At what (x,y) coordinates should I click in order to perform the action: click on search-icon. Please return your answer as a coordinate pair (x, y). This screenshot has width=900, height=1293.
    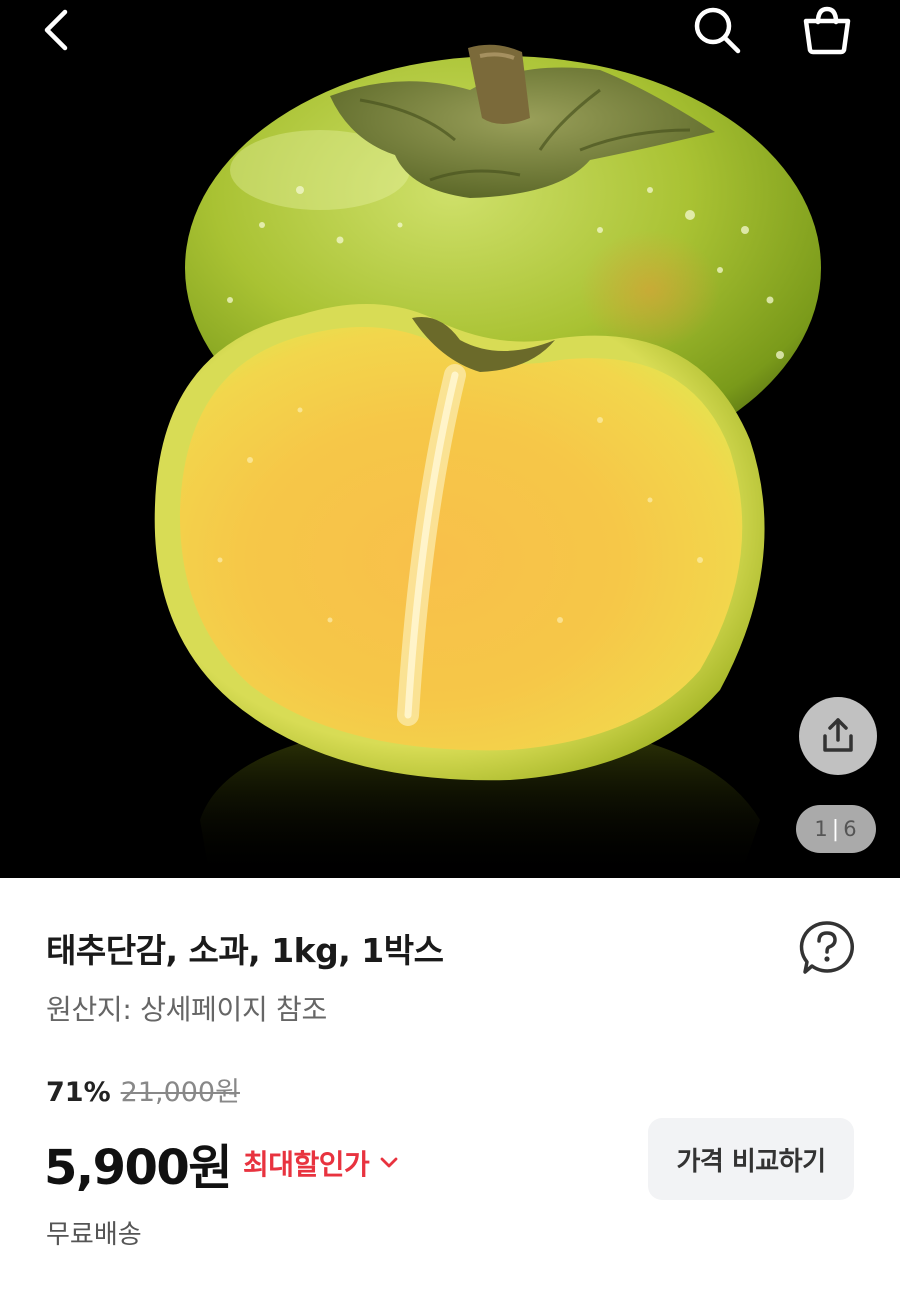
    Looking at the image, I should click on (717, 30).